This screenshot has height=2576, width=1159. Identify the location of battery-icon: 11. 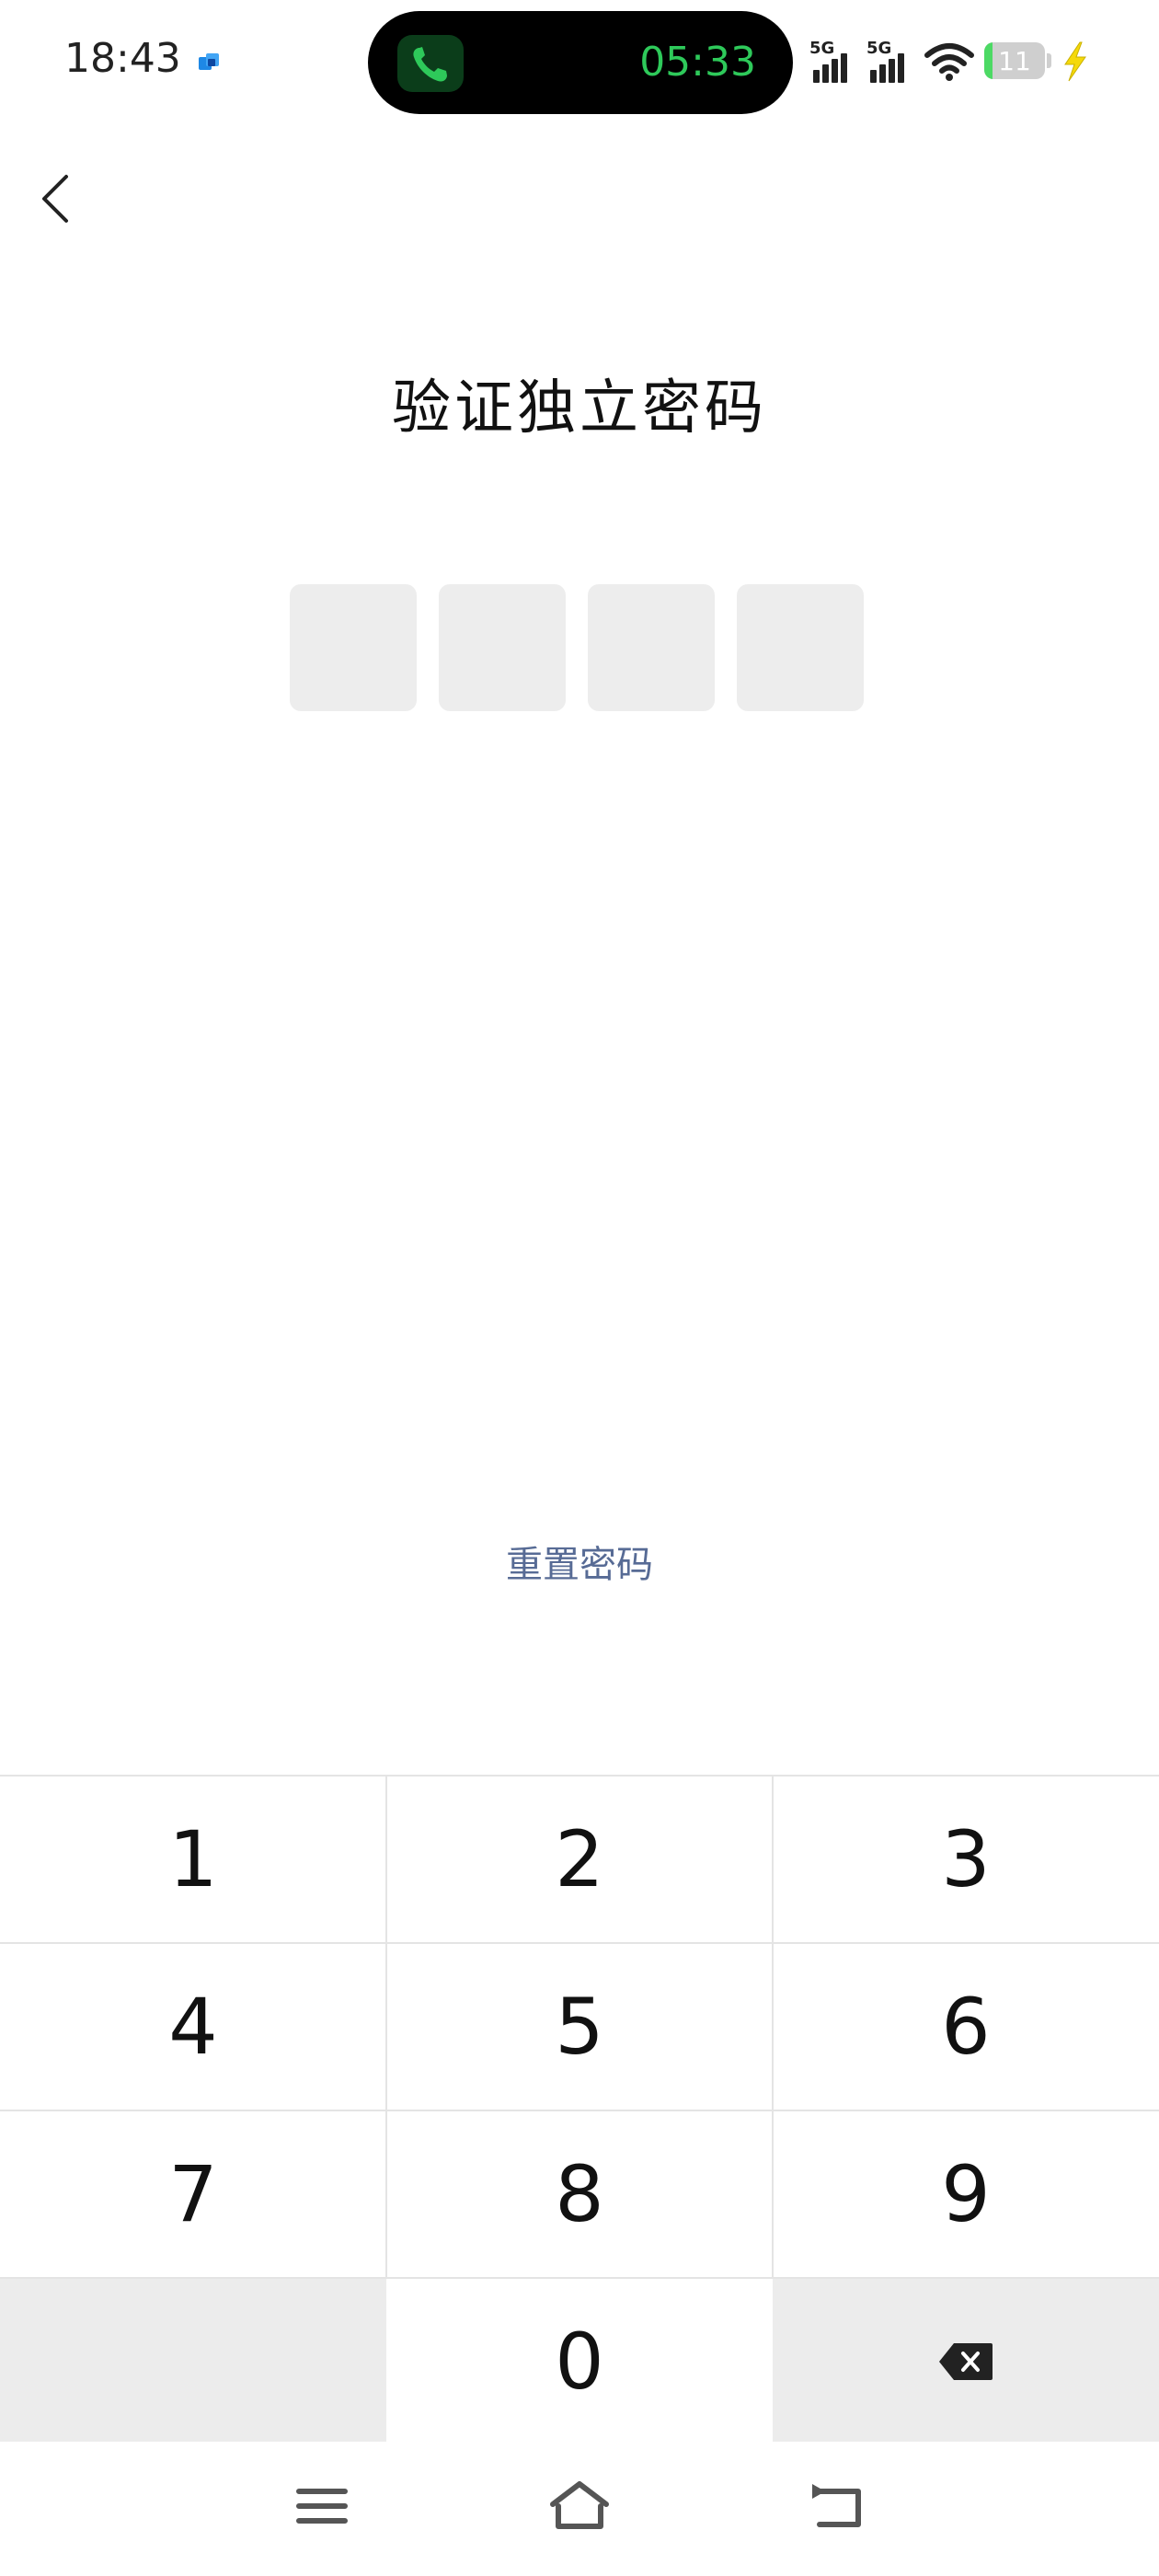
(1014, 60).